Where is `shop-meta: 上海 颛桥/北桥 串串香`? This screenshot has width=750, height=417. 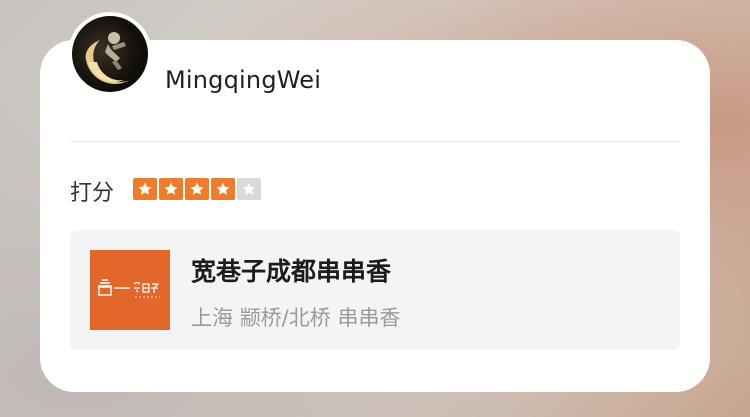
shop-meta: 上海 颛桥/北桥 串串香 is located at coordinates (295, 317).